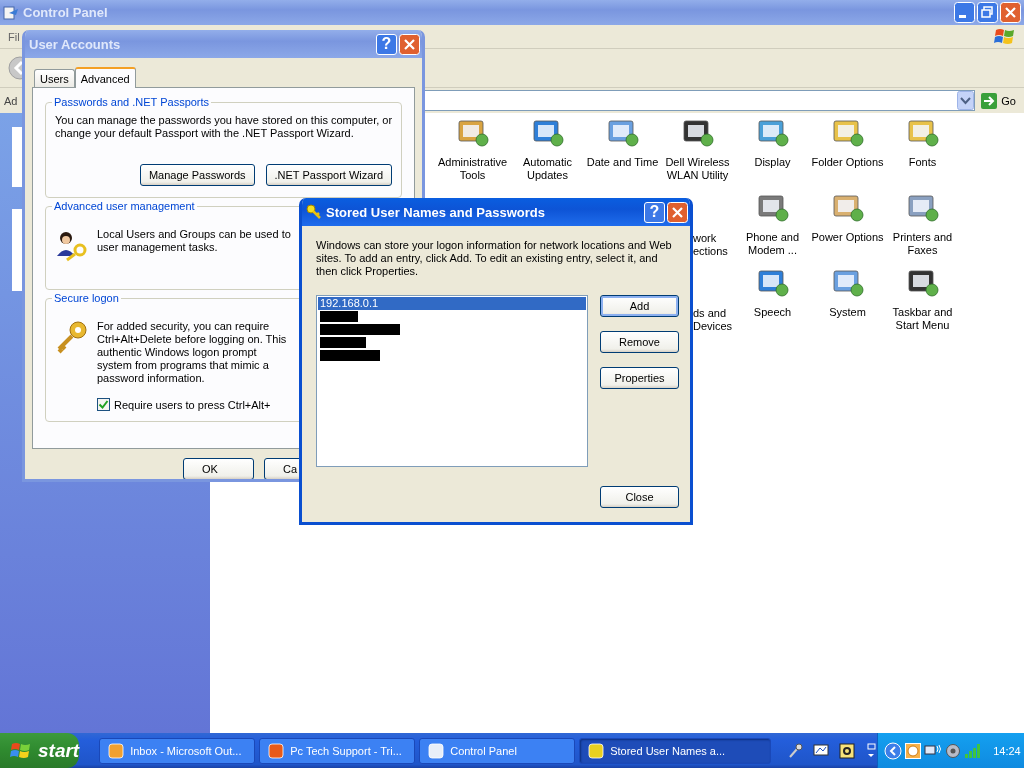 Image resolution: width=1024 pixels, height=768 pixels. I want to click on applet-label: Automatic Updates, so click(547, 169).